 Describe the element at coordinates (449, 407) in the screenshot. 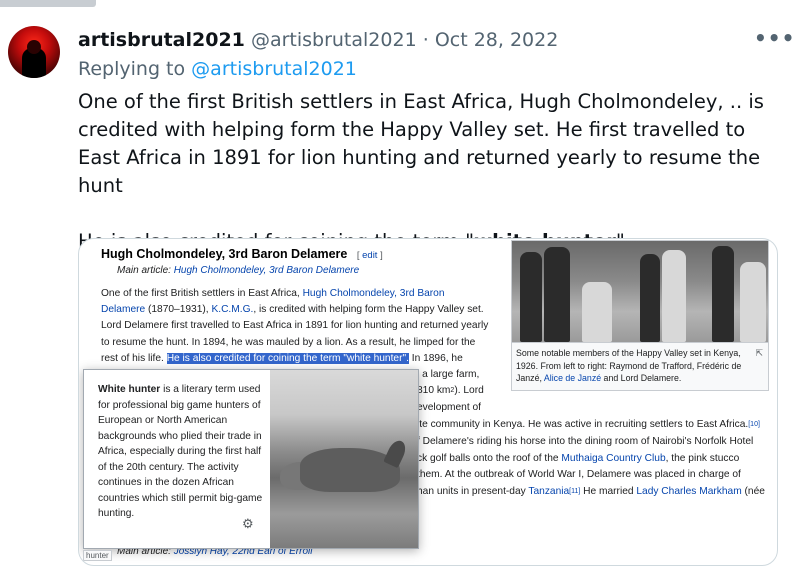

I see `wiki-line: evelopment of` at that location.